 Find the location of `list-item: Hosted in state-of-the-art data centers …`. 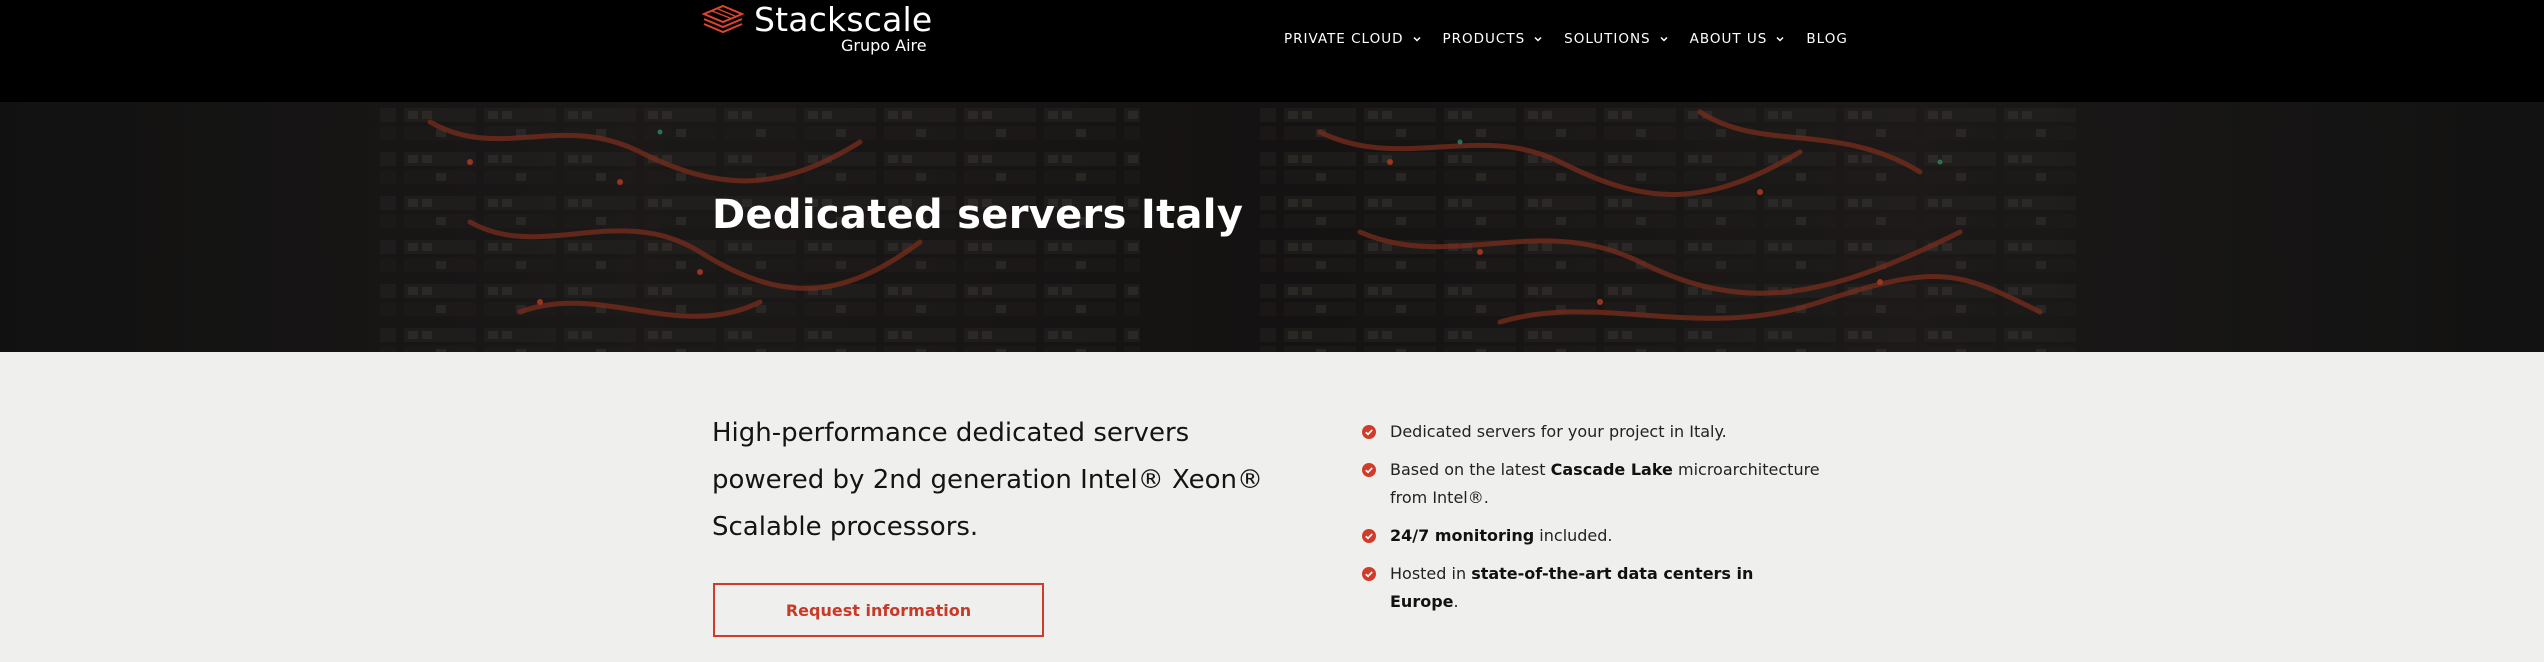

list-item: Hosted in state-of-the-art data centers … is located at coordinates (1592, 588).